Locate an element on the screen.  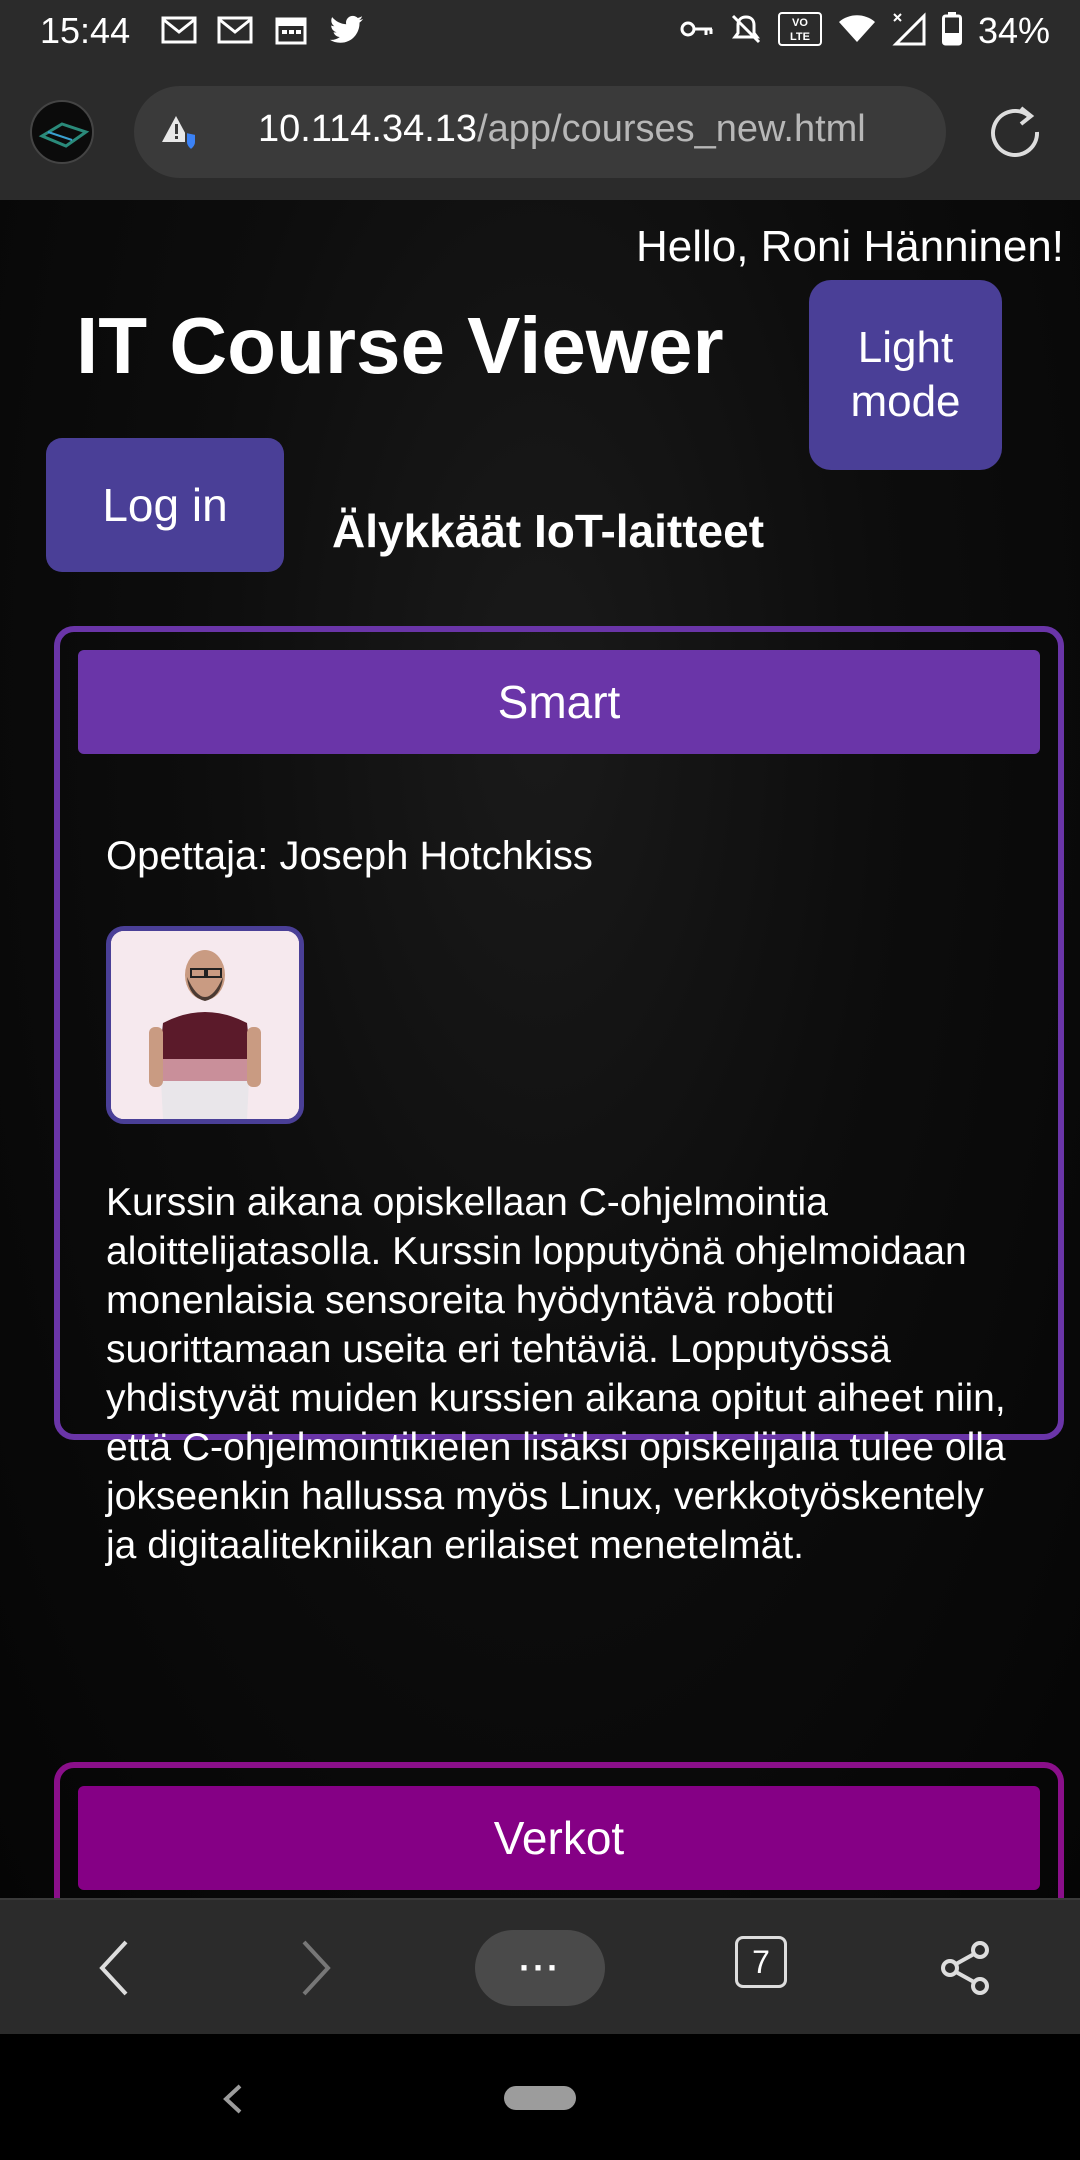
status-bar: 15:44 VO LTE 34% is located at coordinates (540, 31).